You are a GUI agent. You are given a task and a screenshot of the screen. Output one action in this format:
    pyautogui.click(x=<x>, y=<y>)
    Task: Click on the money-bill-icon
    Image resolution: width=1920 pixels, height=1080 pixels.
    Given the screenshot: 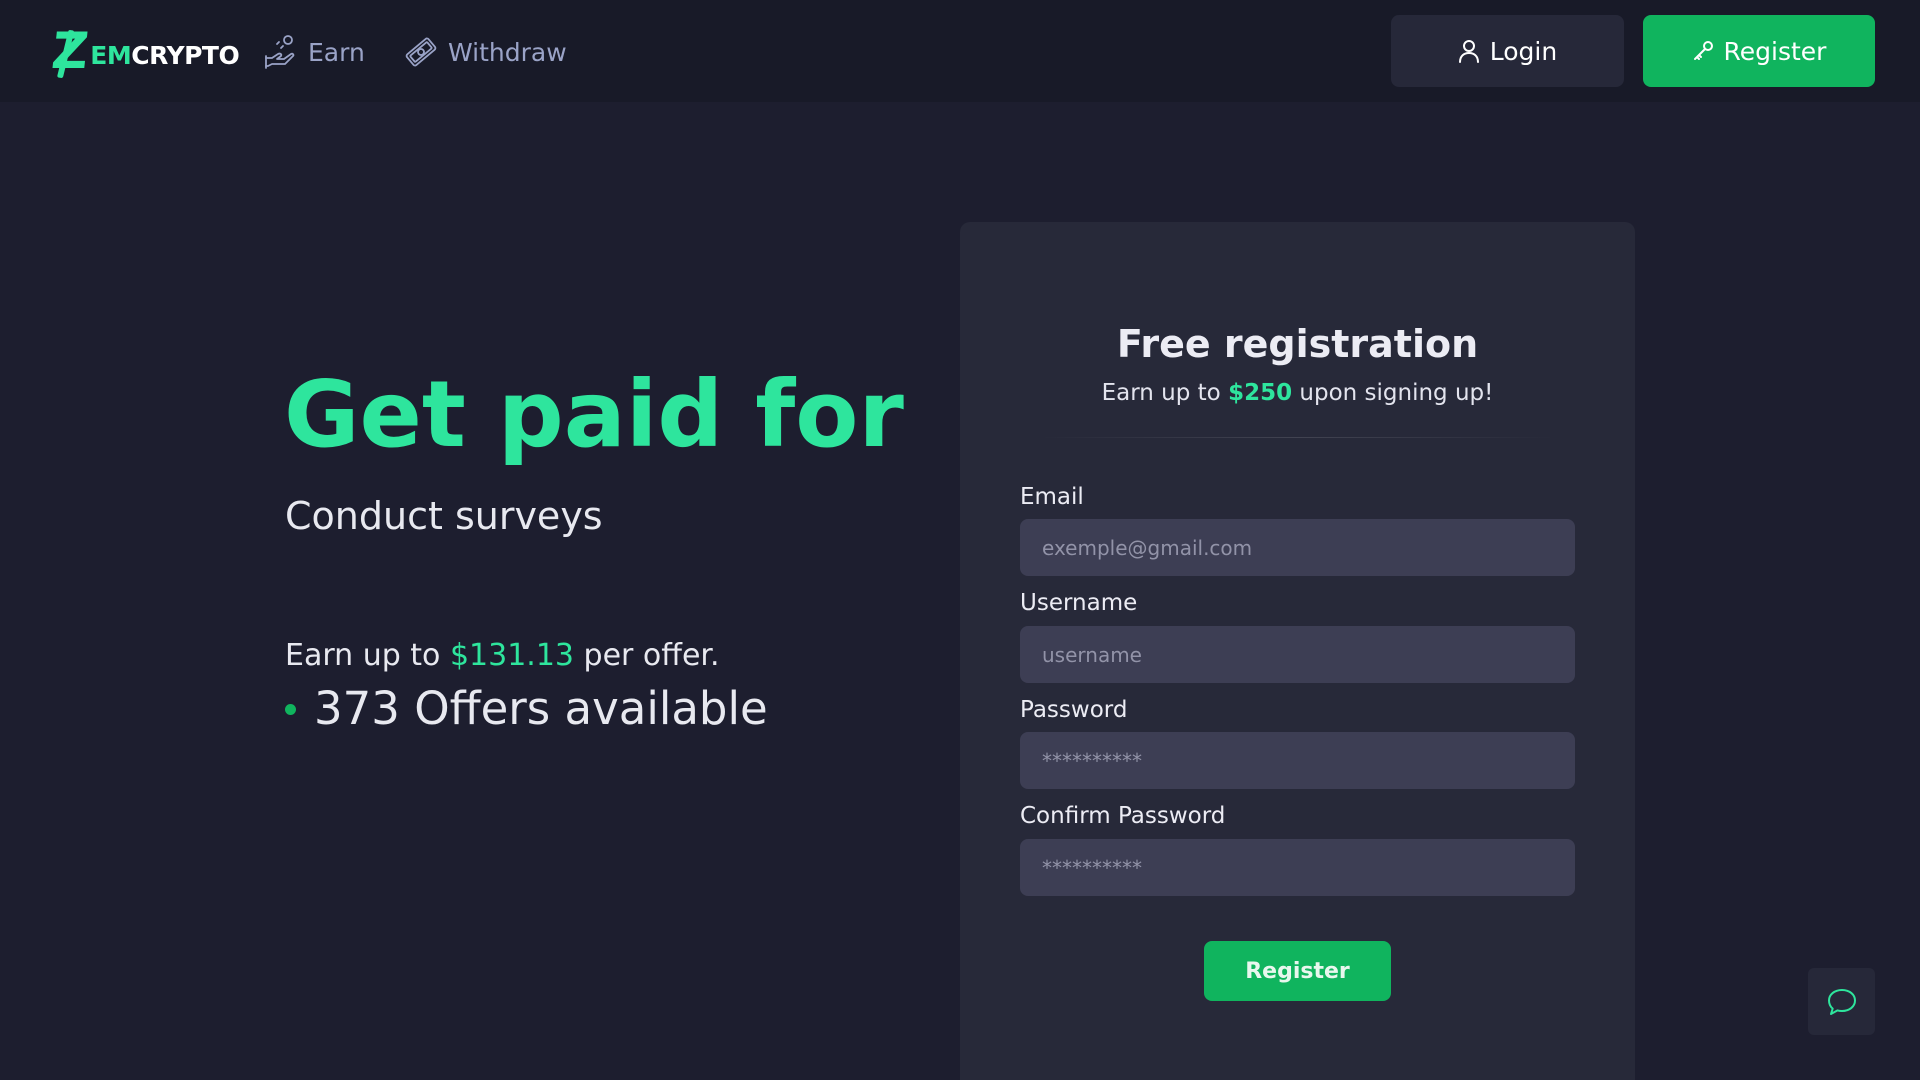 What is the action you would take?
    pyautogui.click(x=421, y=52)
    